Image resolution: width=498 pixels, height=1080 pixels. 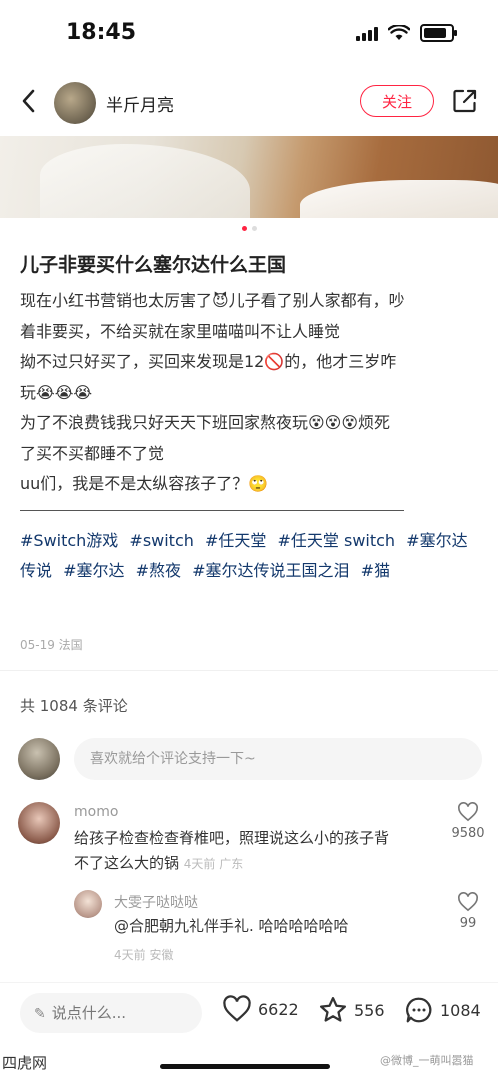 I want to click on status-icons, so click(x=406, y=33).